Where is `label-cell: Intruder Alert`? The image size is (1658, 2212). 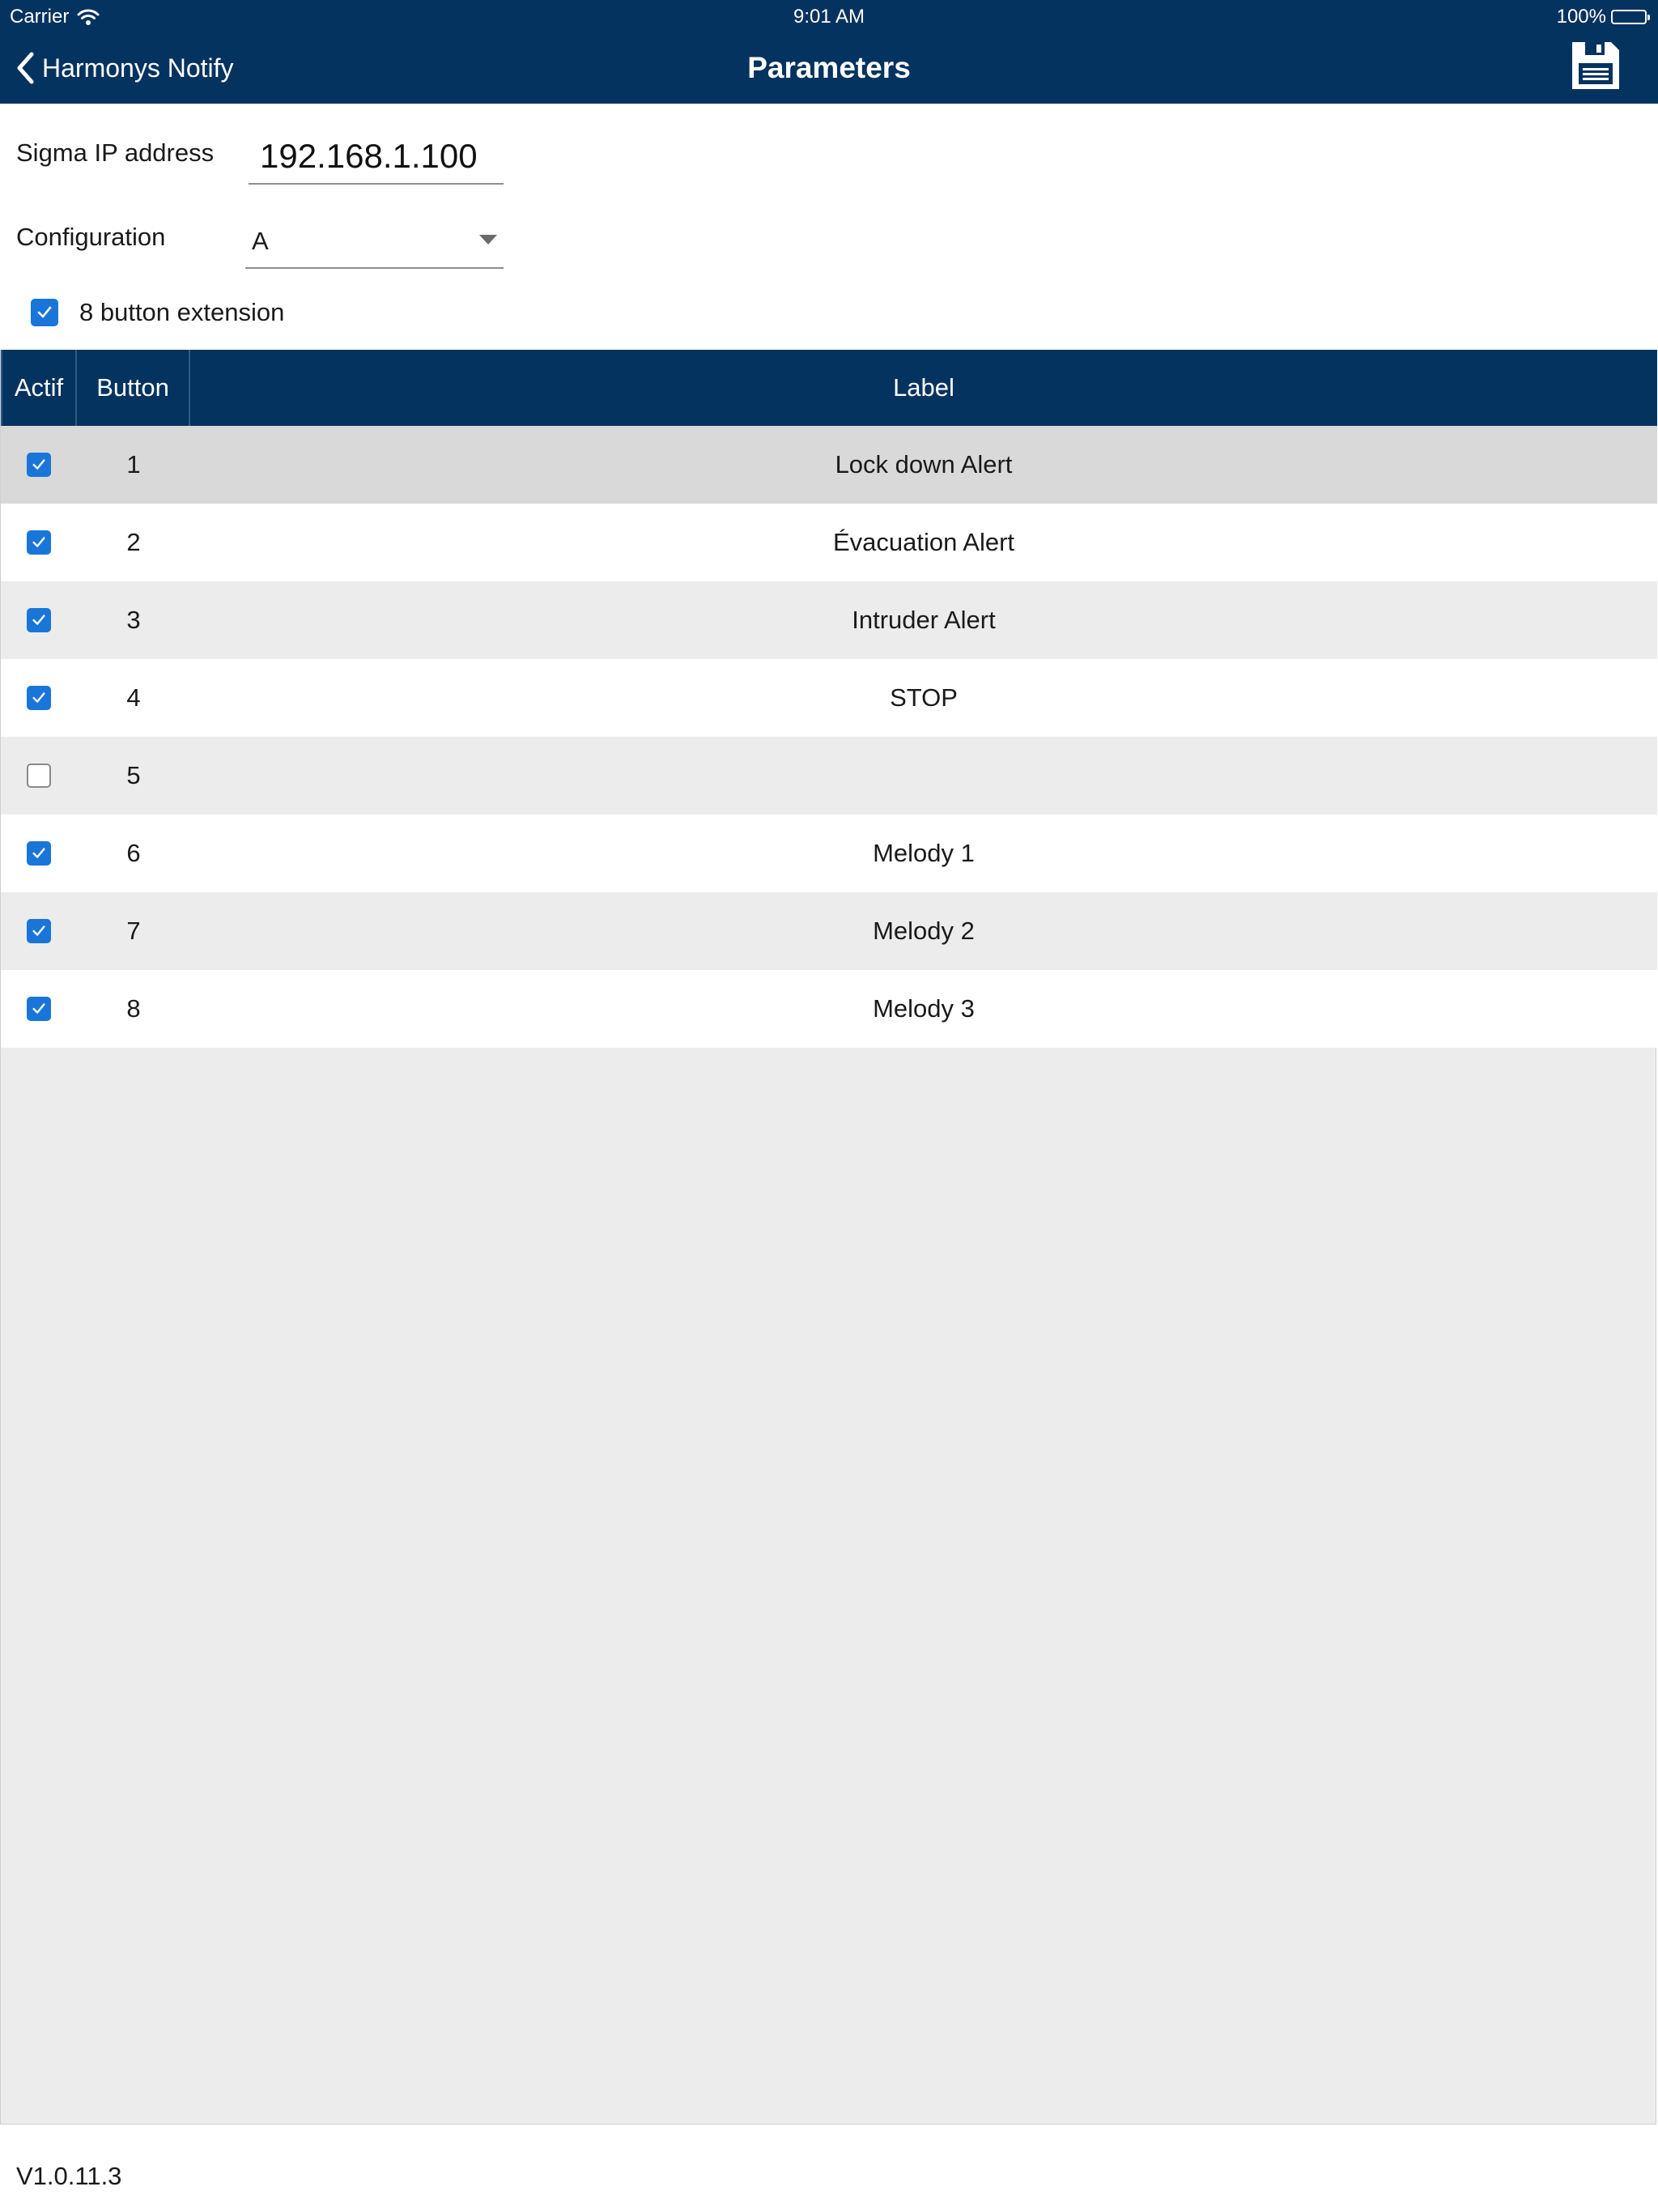
label-cell: Intruder Alert is located at coordinates (923, 620).